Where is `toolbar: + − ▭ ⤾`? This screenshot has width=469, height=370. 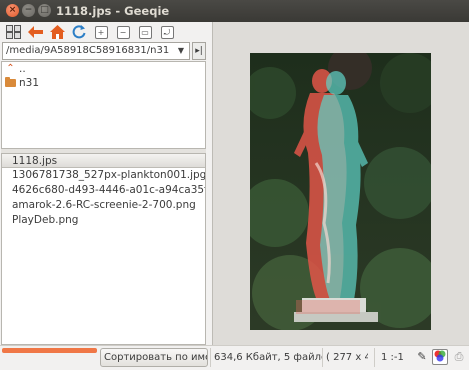 toolbar: + − ▭ ⤾ is located at coordinates (105, 32).